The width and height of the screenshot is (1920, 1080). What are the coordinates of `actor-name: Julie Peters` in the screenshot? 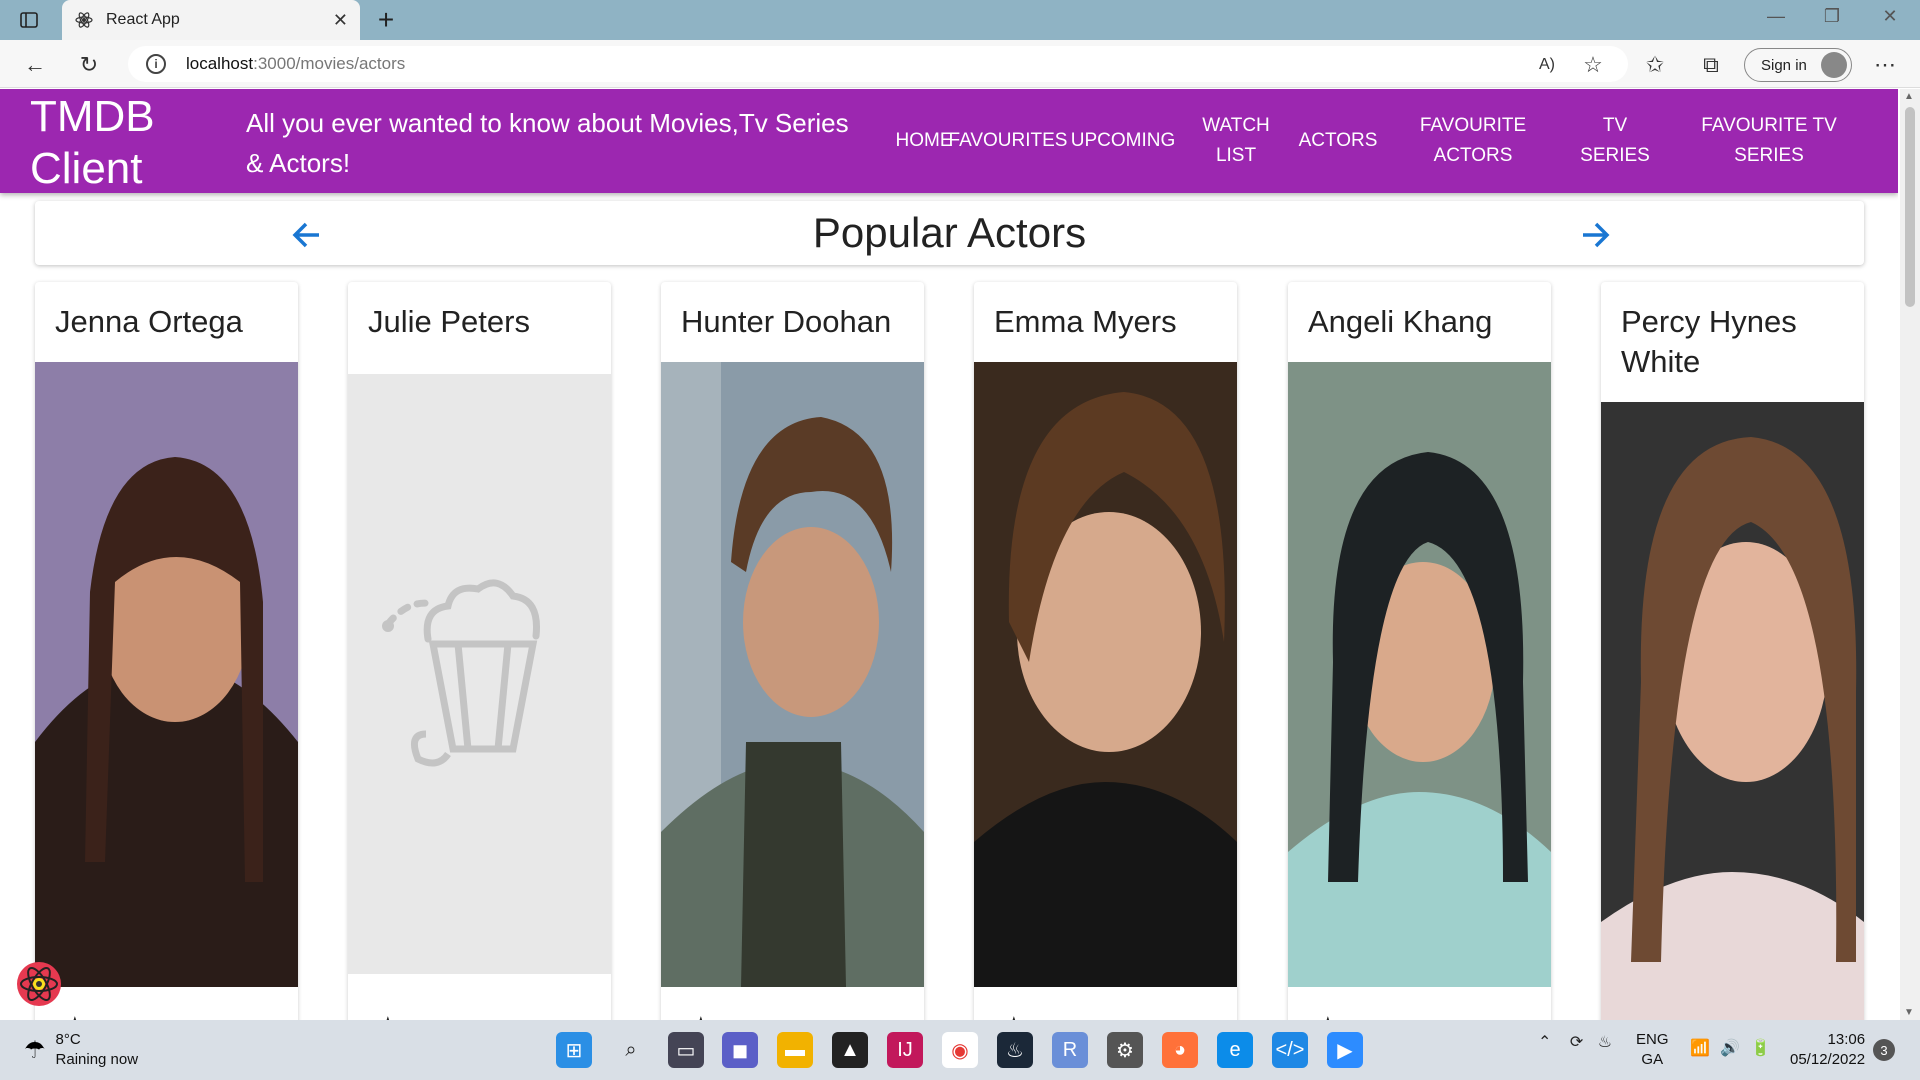 It's located at (449, 321).